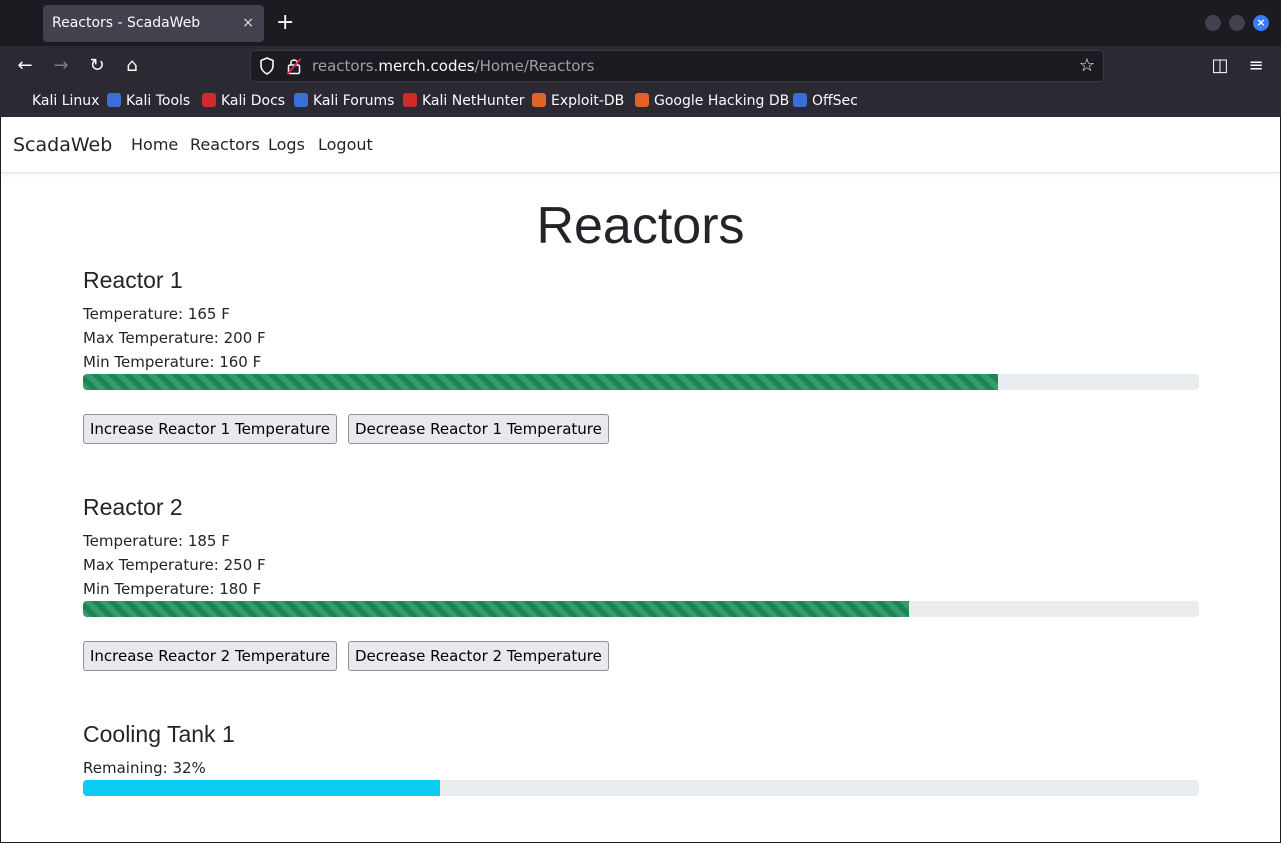  I want to click on bookmark-label: Kali Docs, so click(253, 101).